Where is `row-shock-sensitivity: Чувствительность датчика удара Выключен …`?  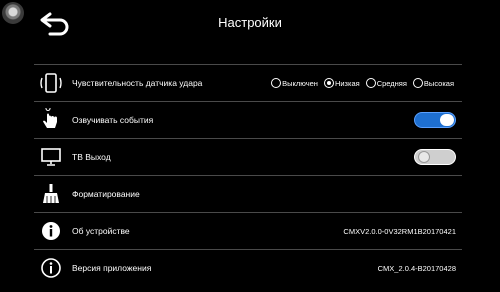 row-shock-sensitivity: Чувствительность датчика удара Выключен … is located at coordinates (248, 82).